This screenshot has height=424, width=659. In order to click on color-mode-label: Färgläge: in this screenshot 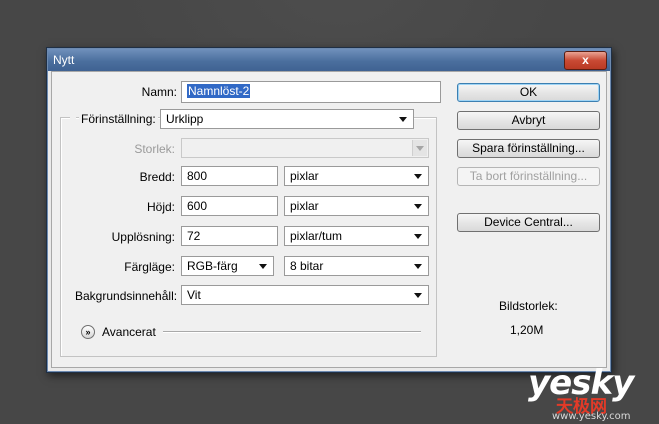, I will do `click(149, 267)`.